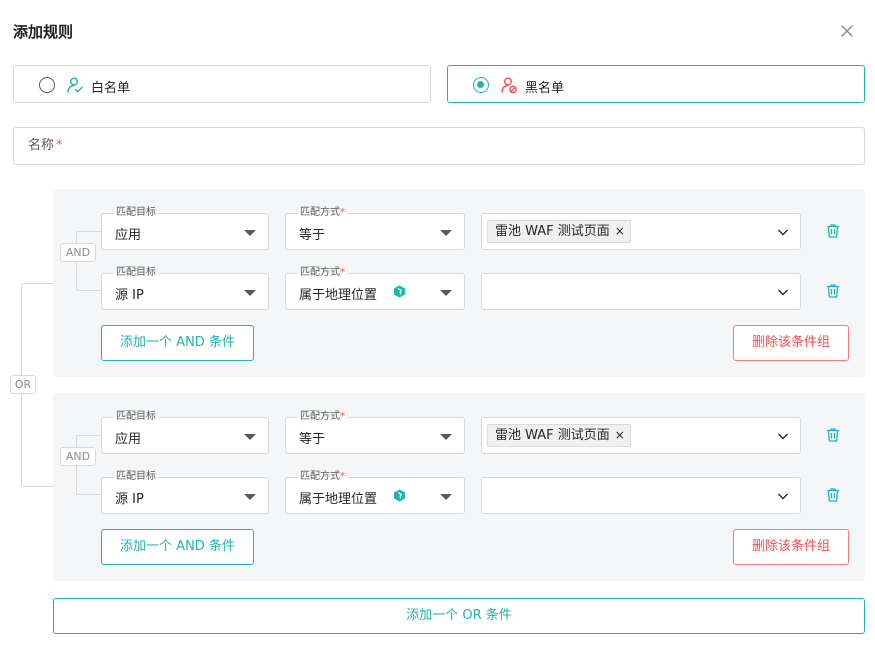 This screenshot has height=649, width=875. I want to click on whitelist-radio, so click(47, 85).